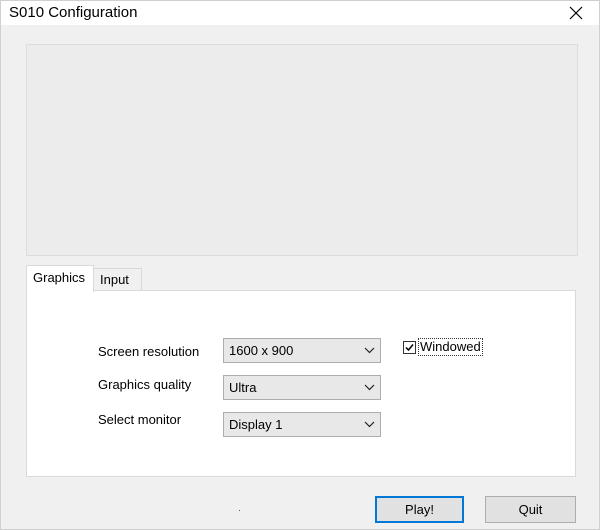 The height and width of the screenshot is (530, 600). Describe the element at coordinates (243, 387) in the screenshot. I see `graphics-quality-value: Ultra` at that location.